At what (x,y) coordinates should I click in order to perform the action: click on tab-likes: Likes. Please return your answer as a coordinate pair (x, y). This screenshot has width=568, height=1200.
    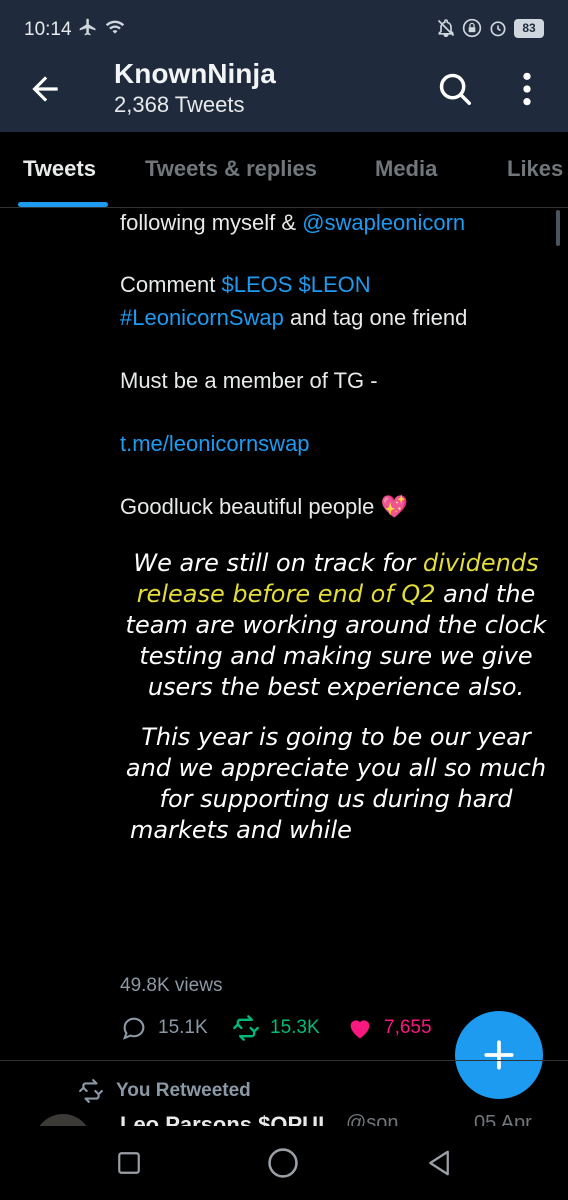
    Looking at the image, I should click on (535, 169).